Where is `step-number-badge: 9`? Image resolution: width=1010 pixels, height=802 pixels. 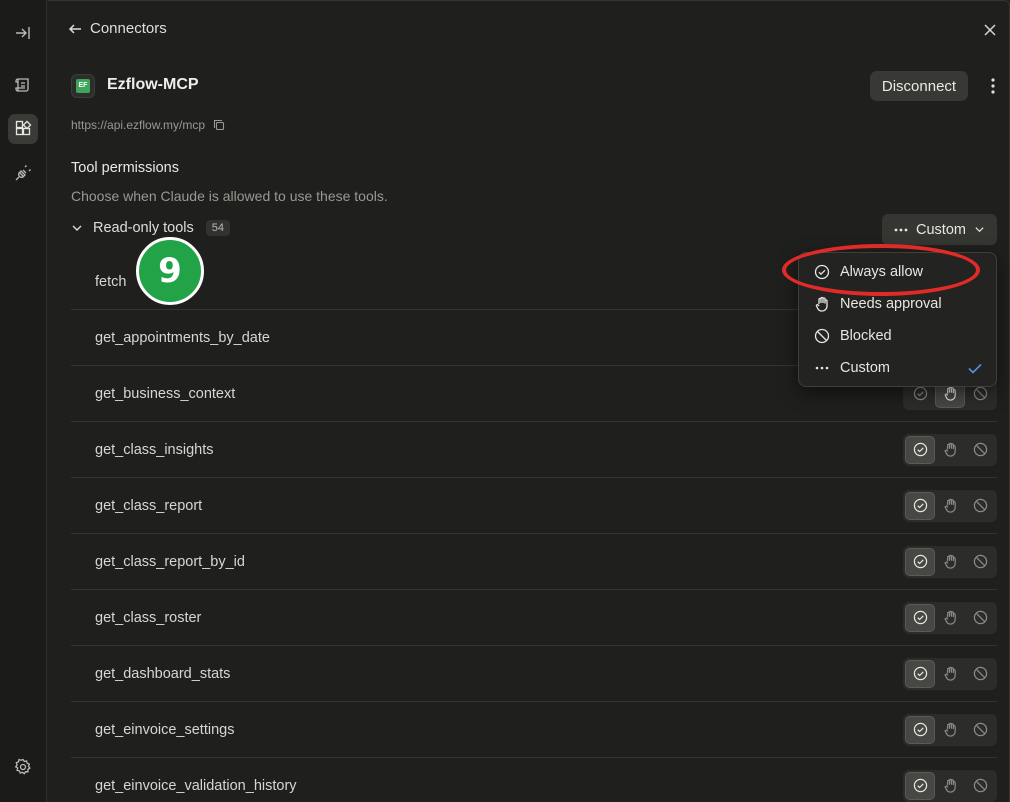
step-number-badge: 9 is located at coordinates (170, 271).